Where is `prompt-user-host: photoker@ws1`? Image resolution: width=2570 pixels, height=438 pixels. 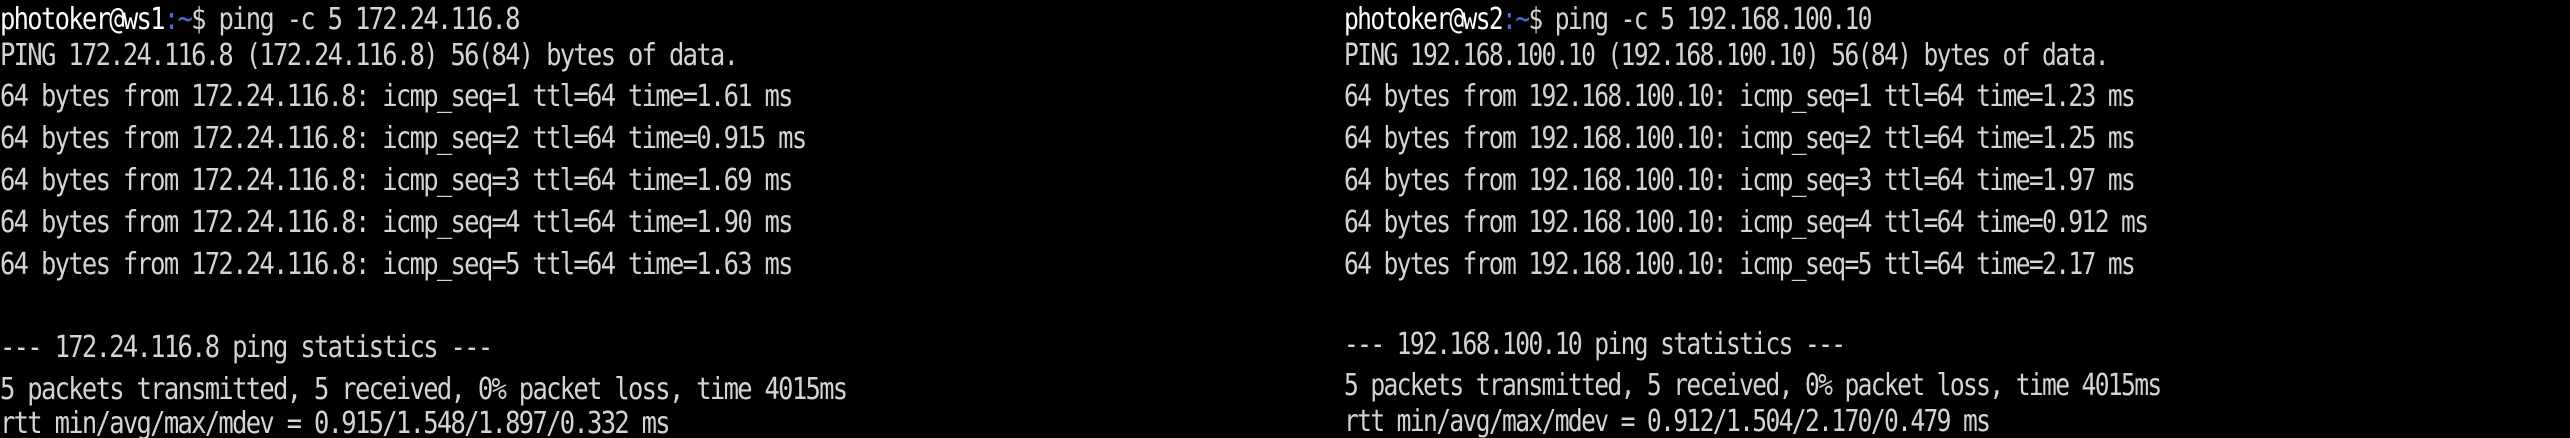 prompt-user-host: photoker@ws1 is located at coordinates (83, 19).